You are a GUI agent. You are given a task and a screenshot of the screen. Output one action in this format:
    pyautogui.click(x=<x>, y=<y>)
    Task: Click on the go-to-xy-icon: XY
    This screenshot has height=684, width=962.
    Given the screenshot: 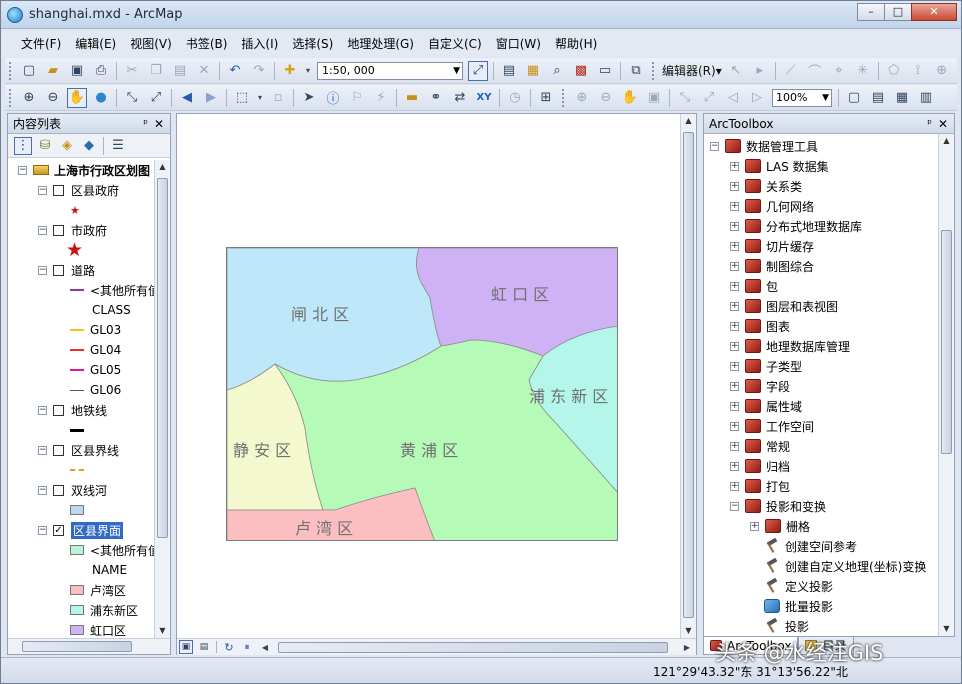 What is the action you would take?
    pyautogui.click(x=484, y=98)
    